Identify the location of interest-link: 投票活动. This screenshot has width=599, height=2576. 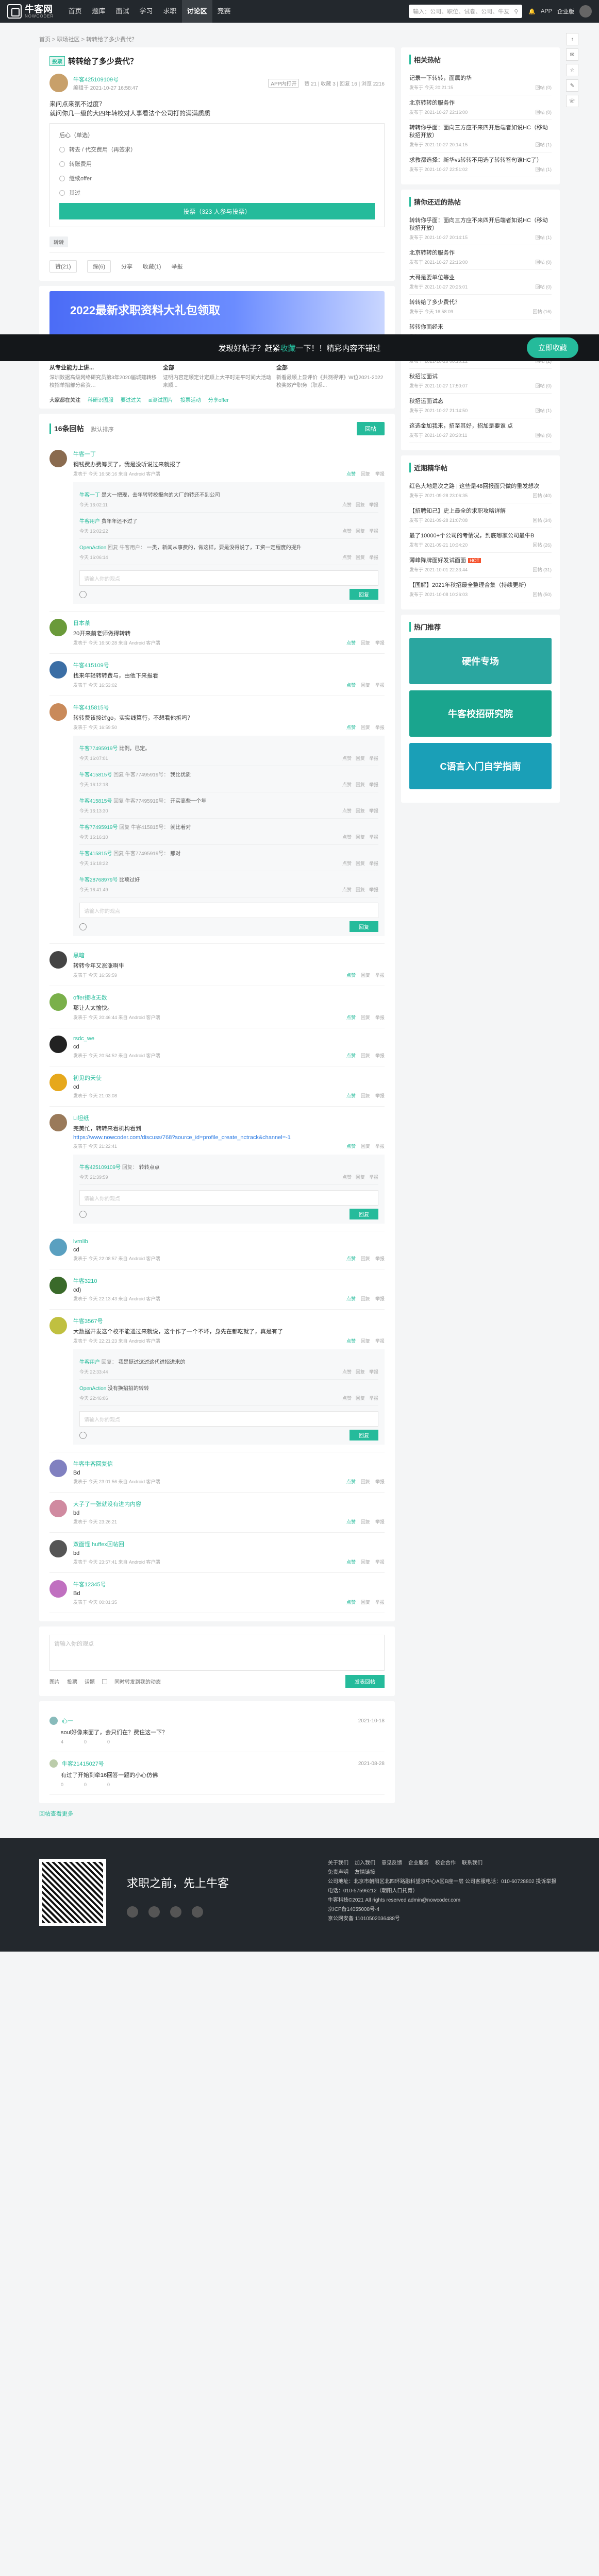
(190, 399).